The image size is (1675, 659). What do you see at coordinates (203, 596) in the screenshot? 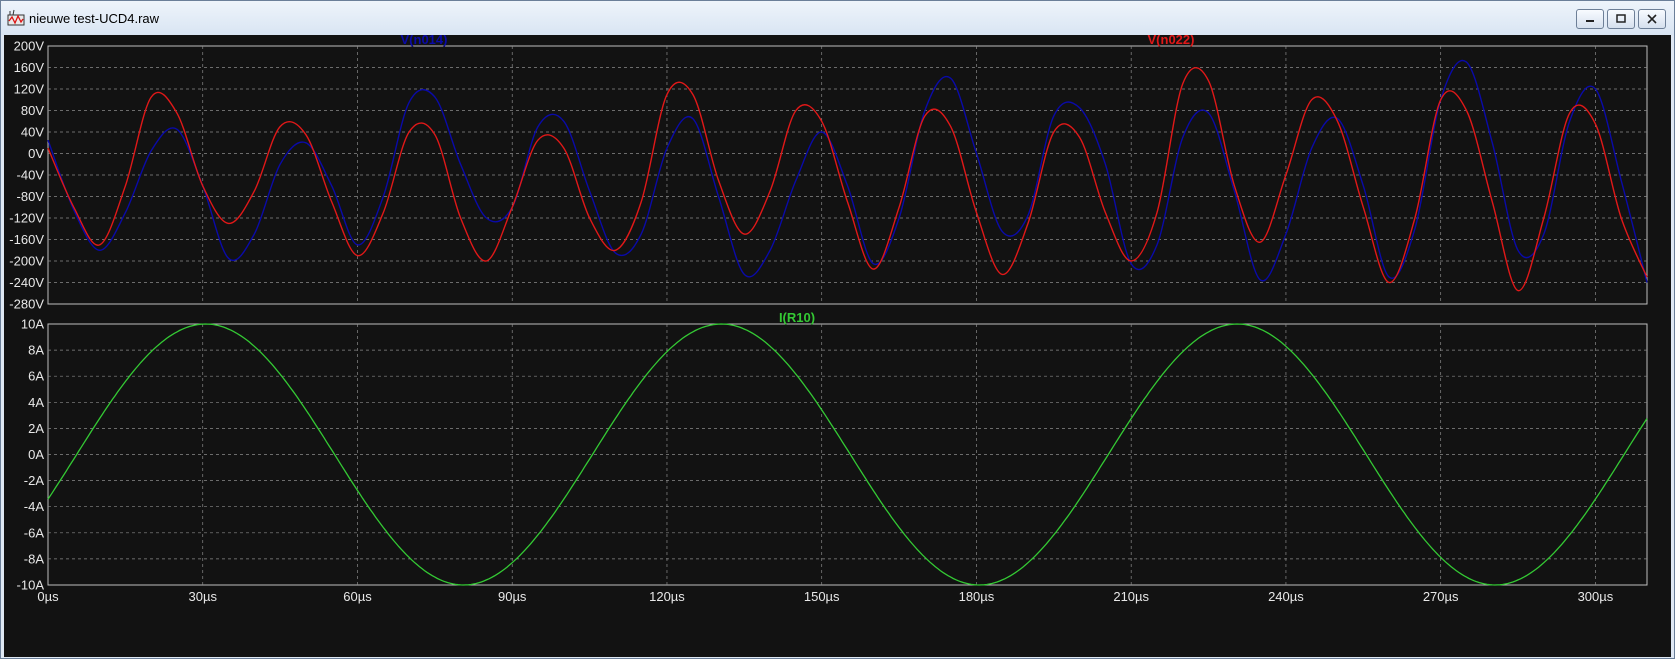
I see `x-tick-label: 30µs` at bounding box center [203, 596].